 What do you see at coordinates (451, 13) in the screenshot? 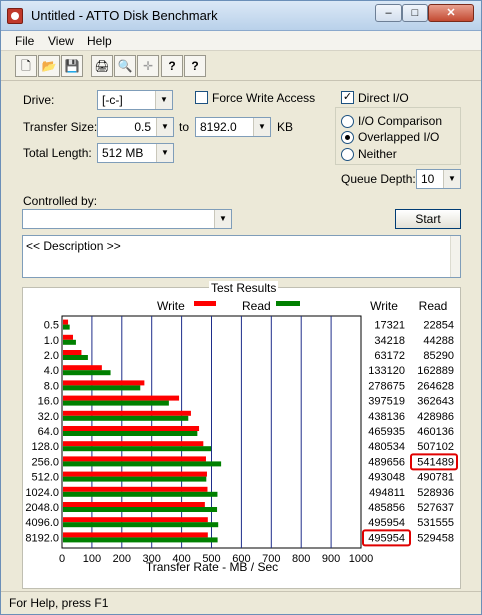
I see `close-button: ✕` at bounding box center [451, 13].